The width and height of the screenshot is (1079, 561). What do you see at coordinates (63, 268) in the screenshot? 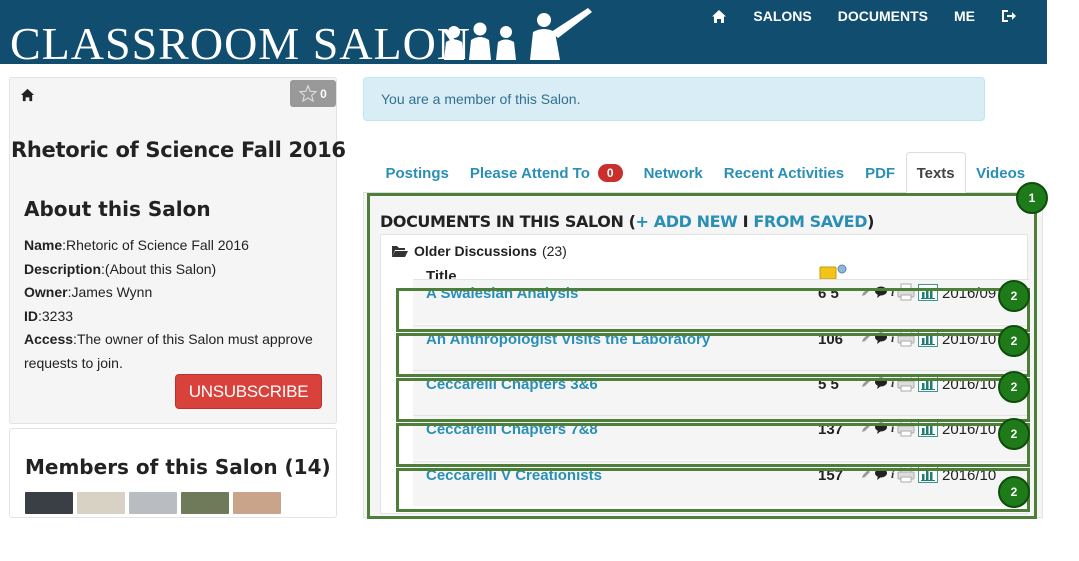
I see `description-label: Description` at bounding box center [63, 268].